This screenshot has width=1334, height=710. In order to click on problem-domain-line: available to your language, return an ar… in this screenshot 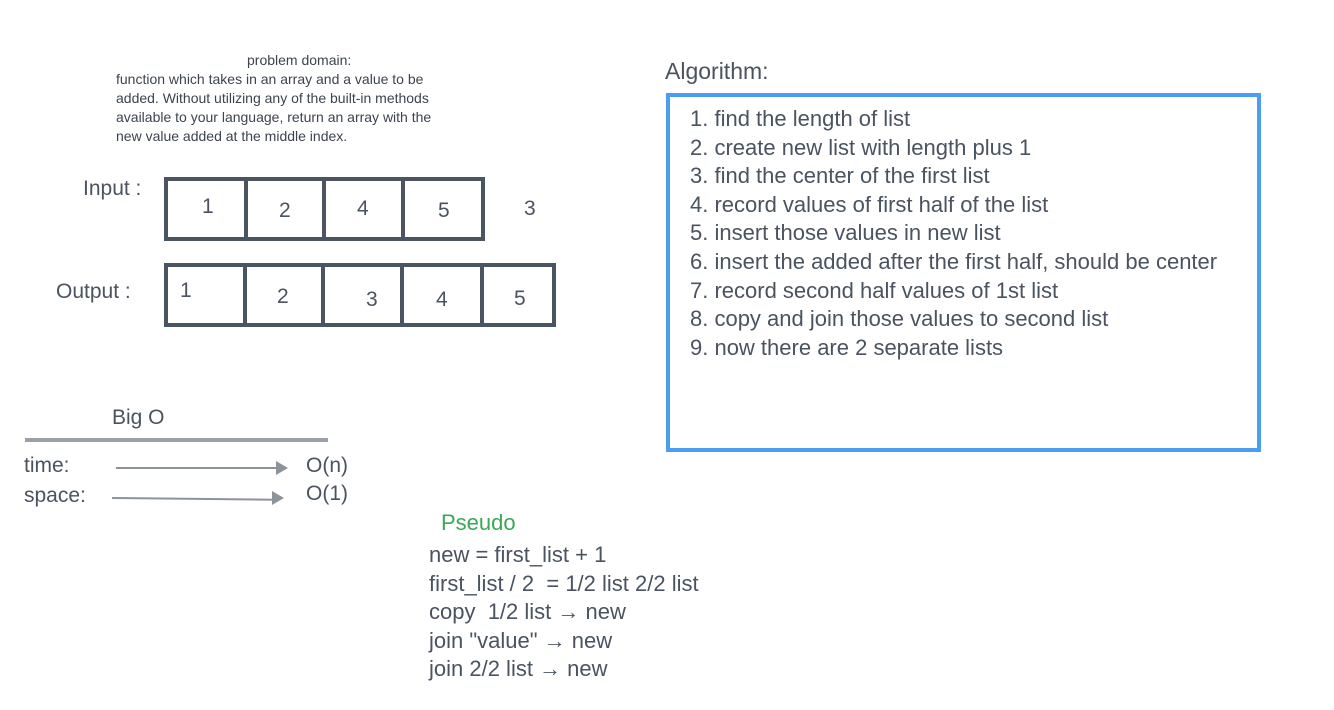, I will do `click(274, 117)`.